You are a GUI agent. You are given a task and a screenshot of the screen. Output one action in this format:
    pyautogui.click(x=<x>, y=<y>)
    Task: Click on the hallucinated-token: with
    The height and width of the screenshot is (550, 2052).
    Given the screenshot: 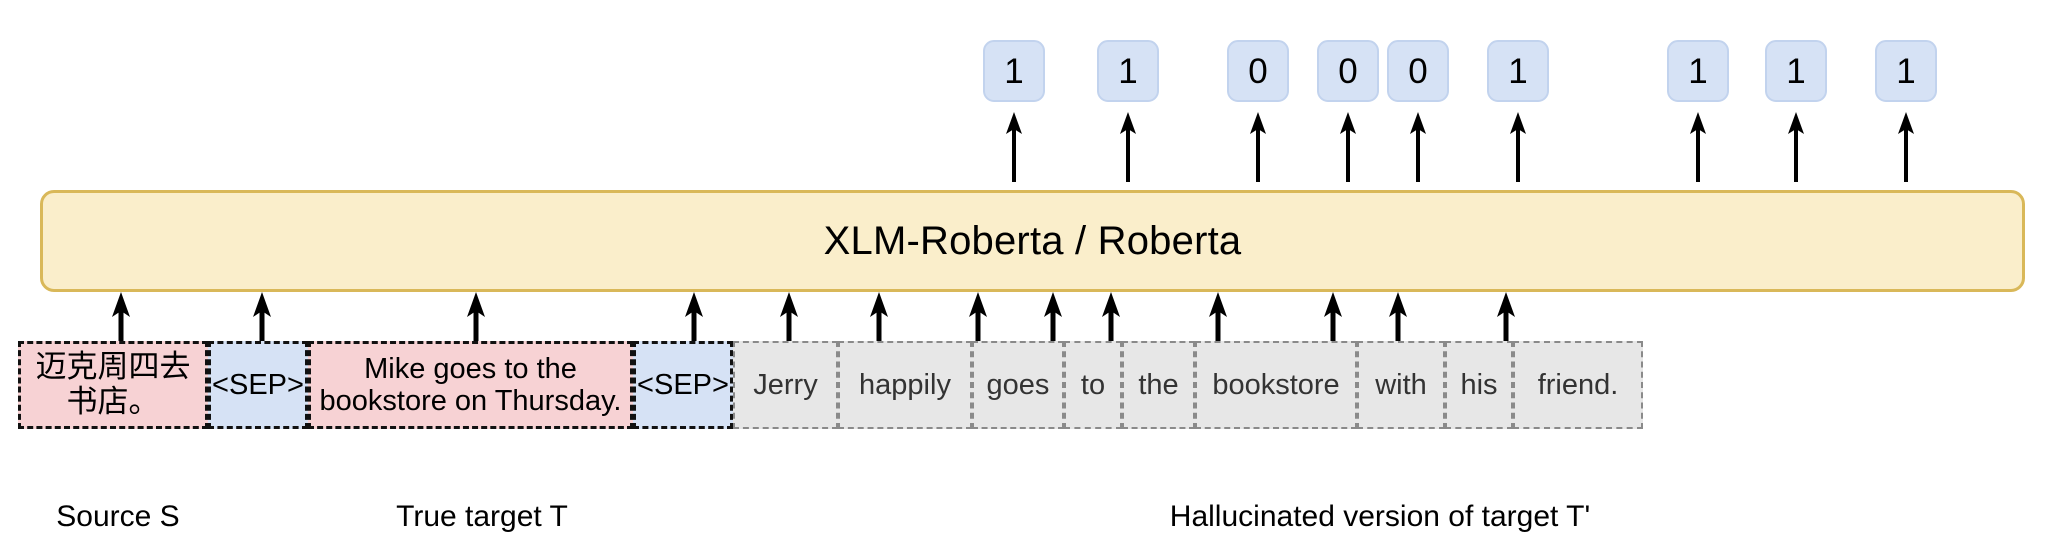 What is the action you would take?
    pyautogui.click(x=1401, y=385)
    